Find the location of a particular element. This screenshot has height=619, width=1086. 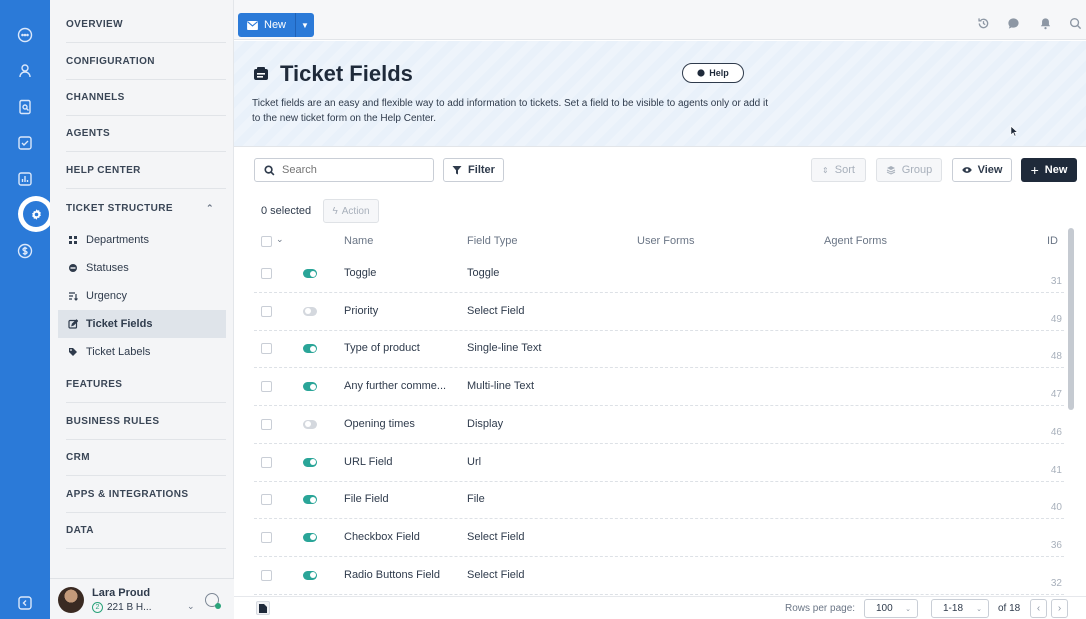

nav-section-apps-integrations: APPS & INTEGRATIONS is located at coordinates (146, 495).